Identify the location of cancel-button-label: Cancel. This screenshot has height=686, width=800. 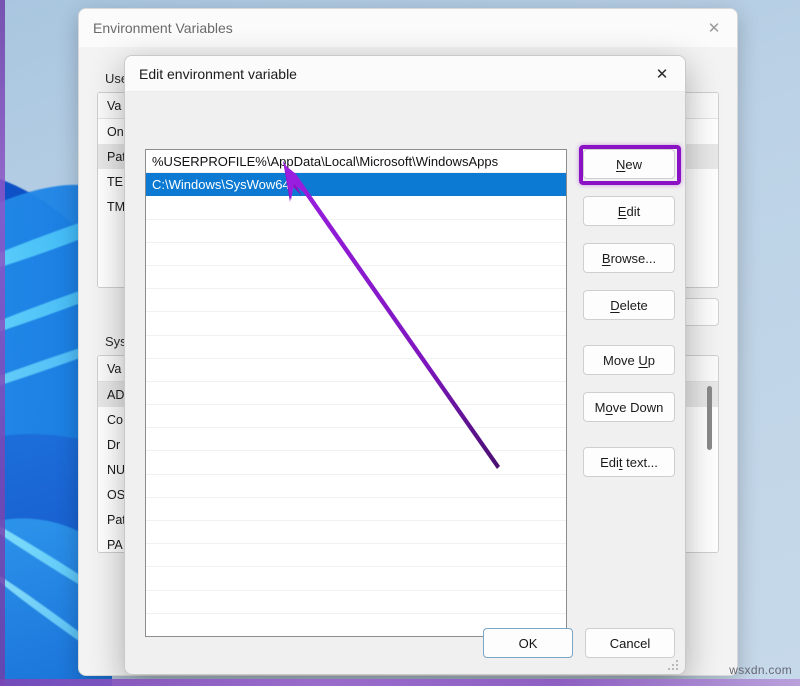
(630, 643).